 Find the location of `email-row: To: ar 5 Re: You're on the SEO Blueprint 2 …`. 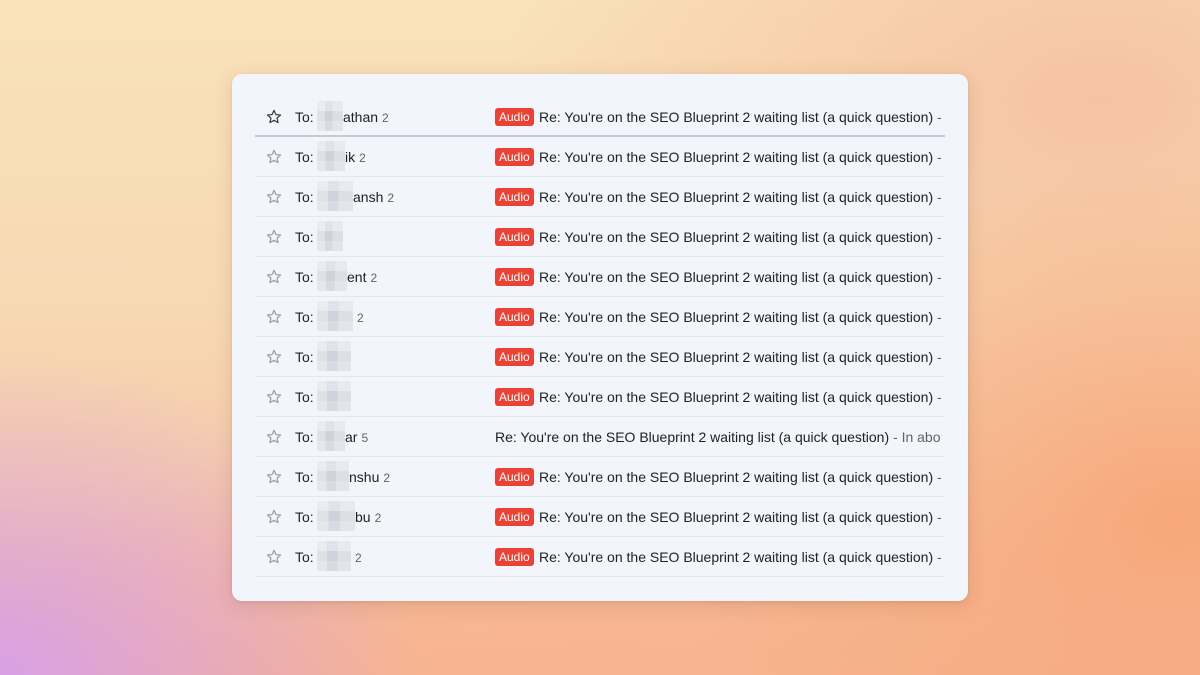

email-row: To: ar 5 Re: You're on the SEO Blueprint 2 … is located at coordinates (600, 437).